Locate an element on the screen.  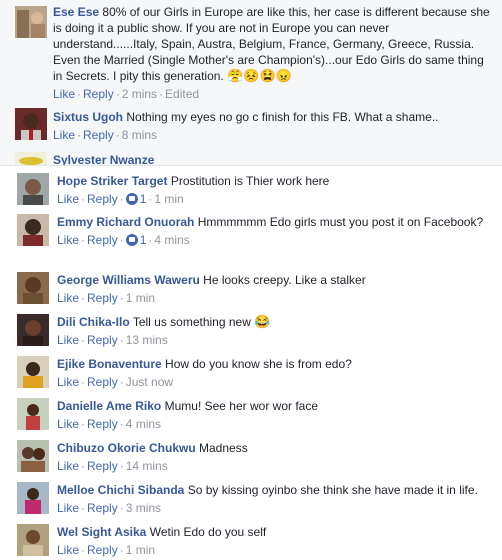
comment-author: Chibuzo Okorie Chukwu is located at coordinates (126, 448).